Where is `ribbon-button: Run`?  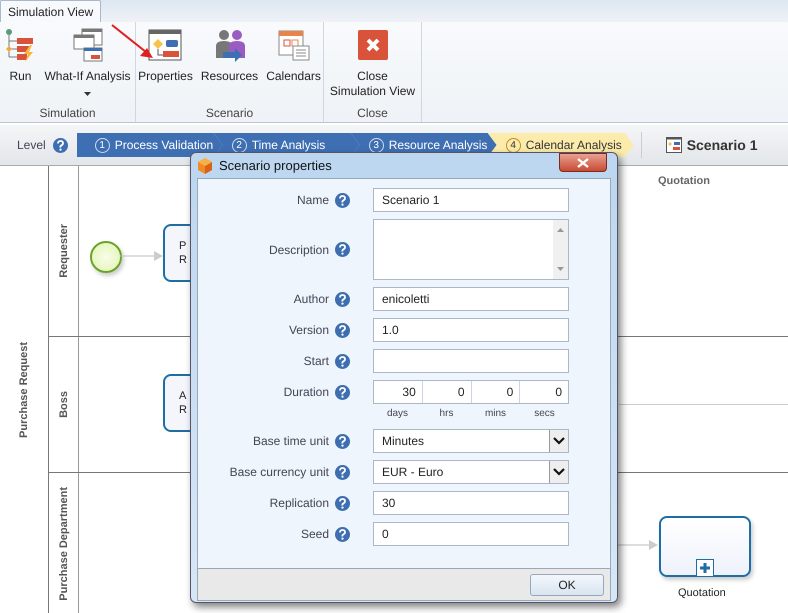
ribbon-button: Run is located at coordinates (20, 67).